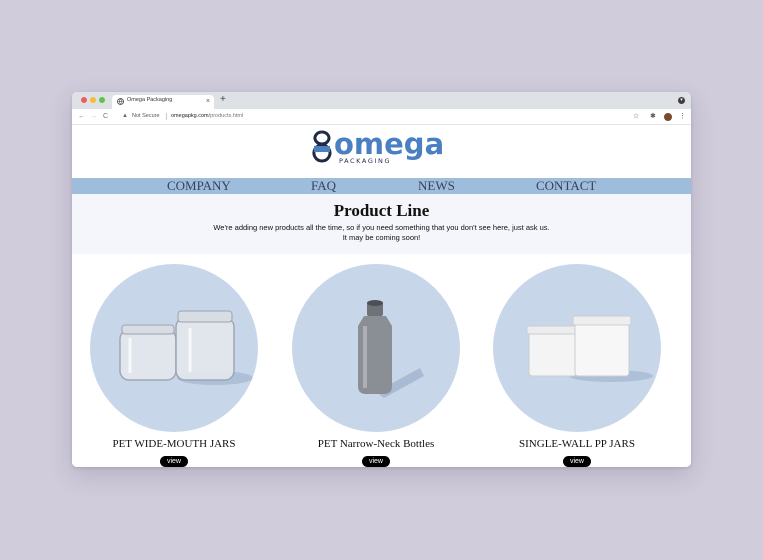  What do you see at coordinates (682, 116) in the screenshot?
I see `browser-menu-icon: ⋮` at bounding box center [682, 116].